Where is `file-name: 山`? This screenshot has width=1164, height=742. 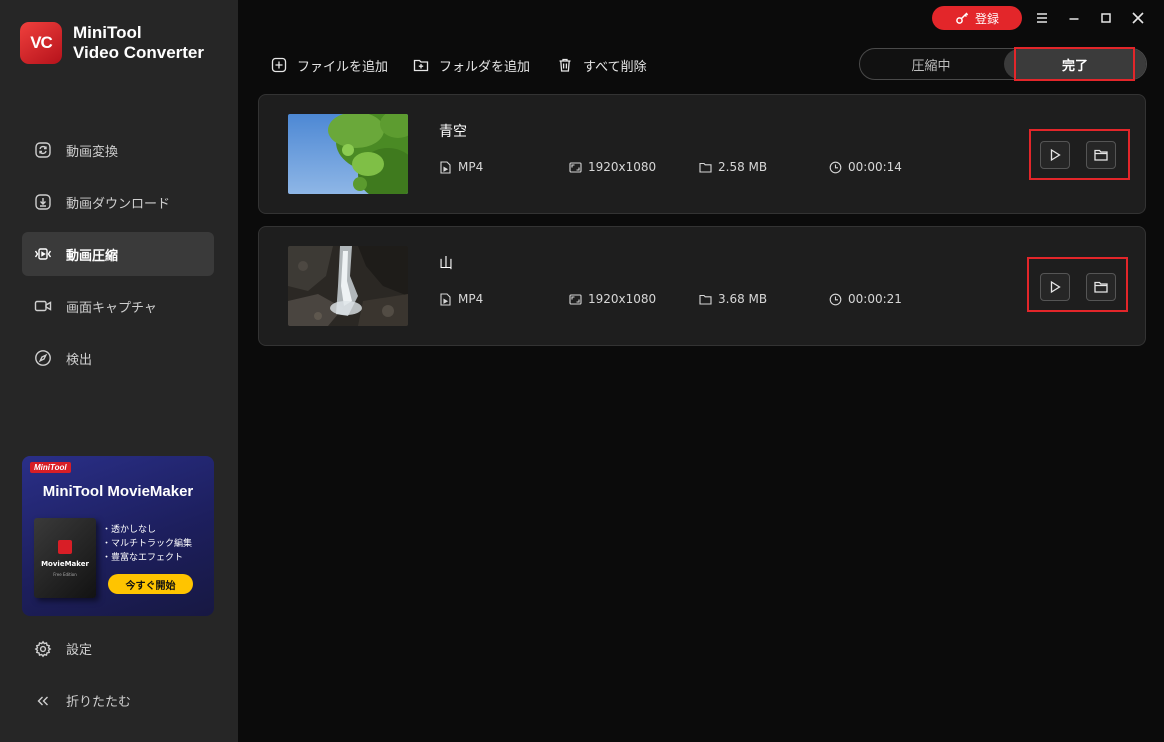 file-name: 山 is located at coordinates (446, 264).